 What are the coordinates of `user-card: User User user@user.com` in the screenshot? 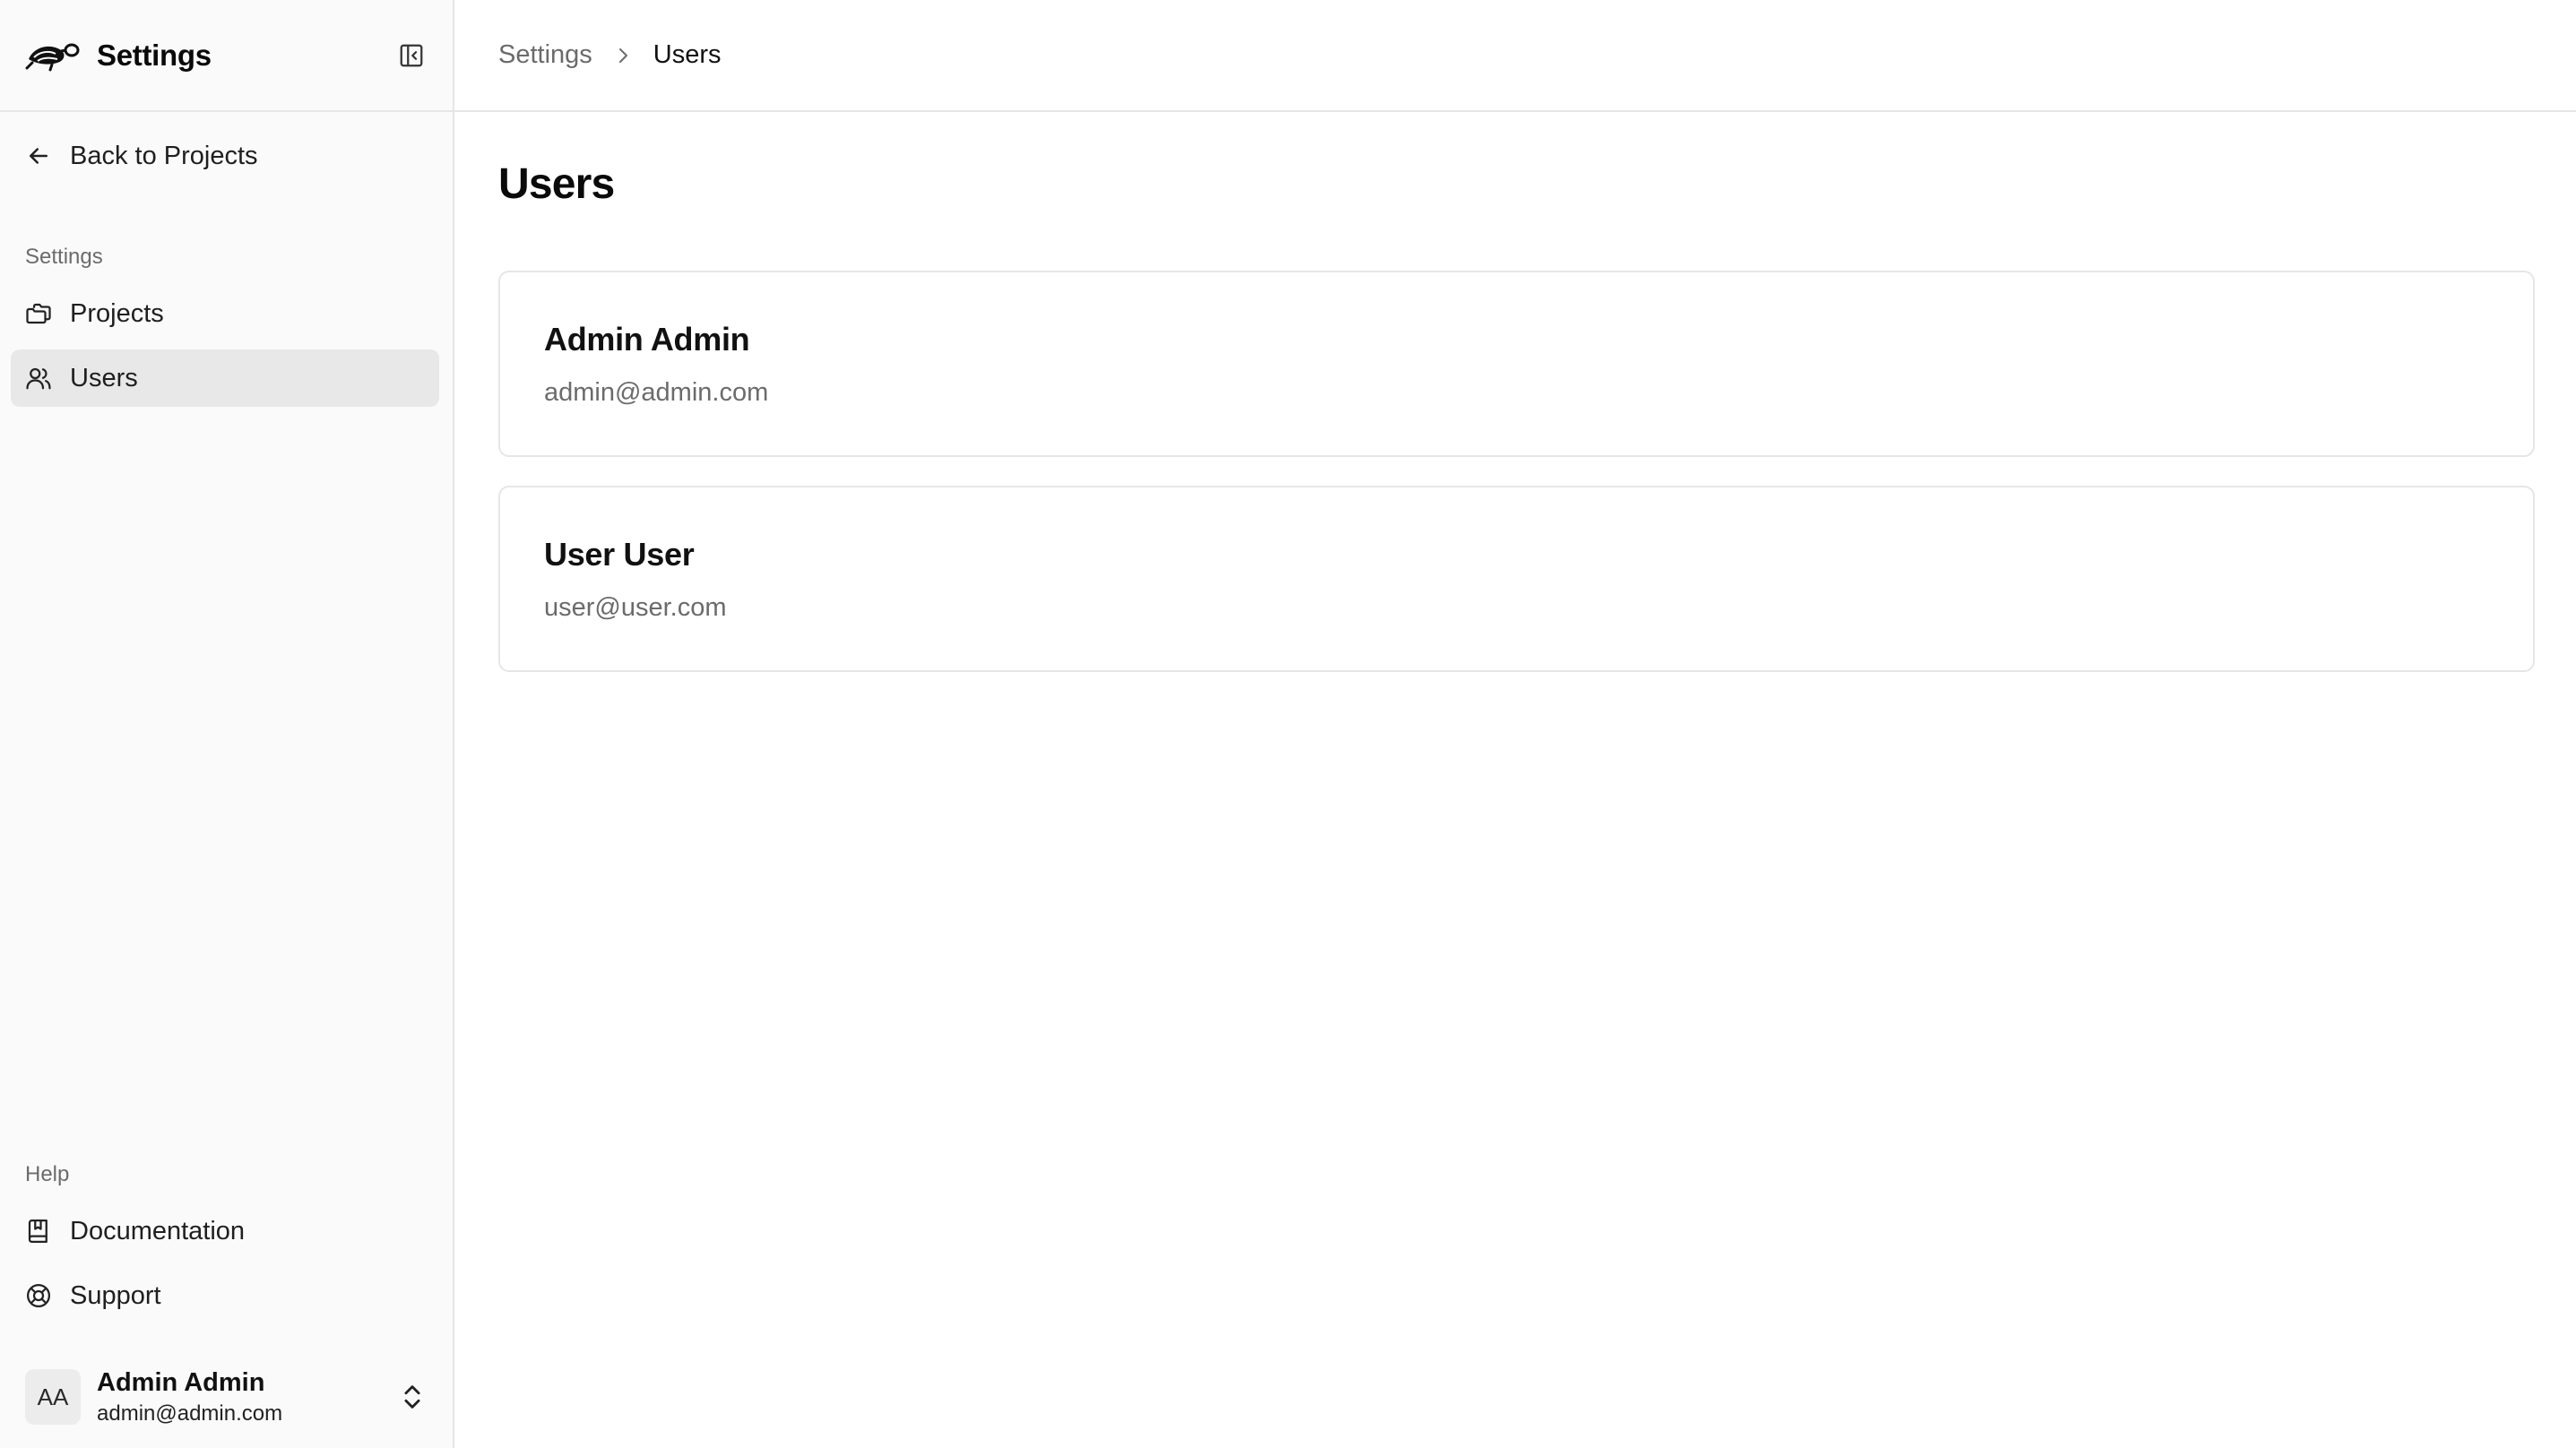 It's located at (1516, 579).